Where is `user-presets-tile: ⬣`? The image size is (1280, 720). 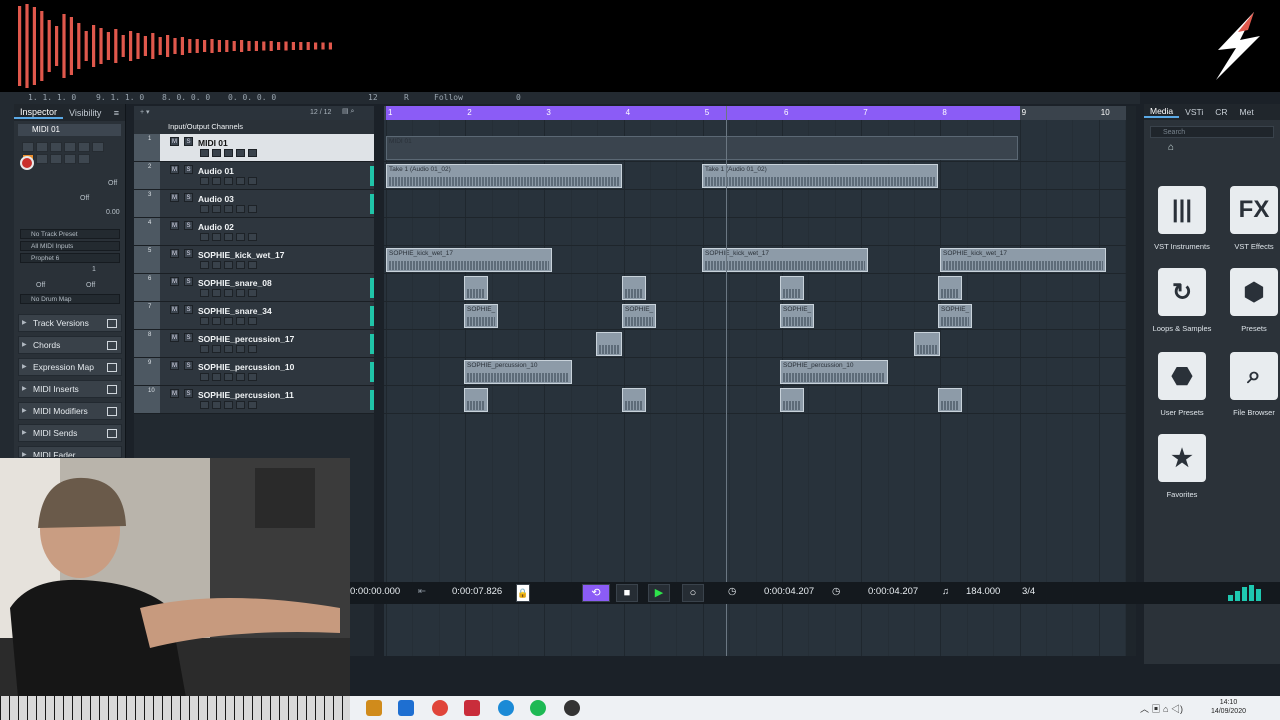 user-presets-tile: ⬣ is located at coordinates (1182, 376).